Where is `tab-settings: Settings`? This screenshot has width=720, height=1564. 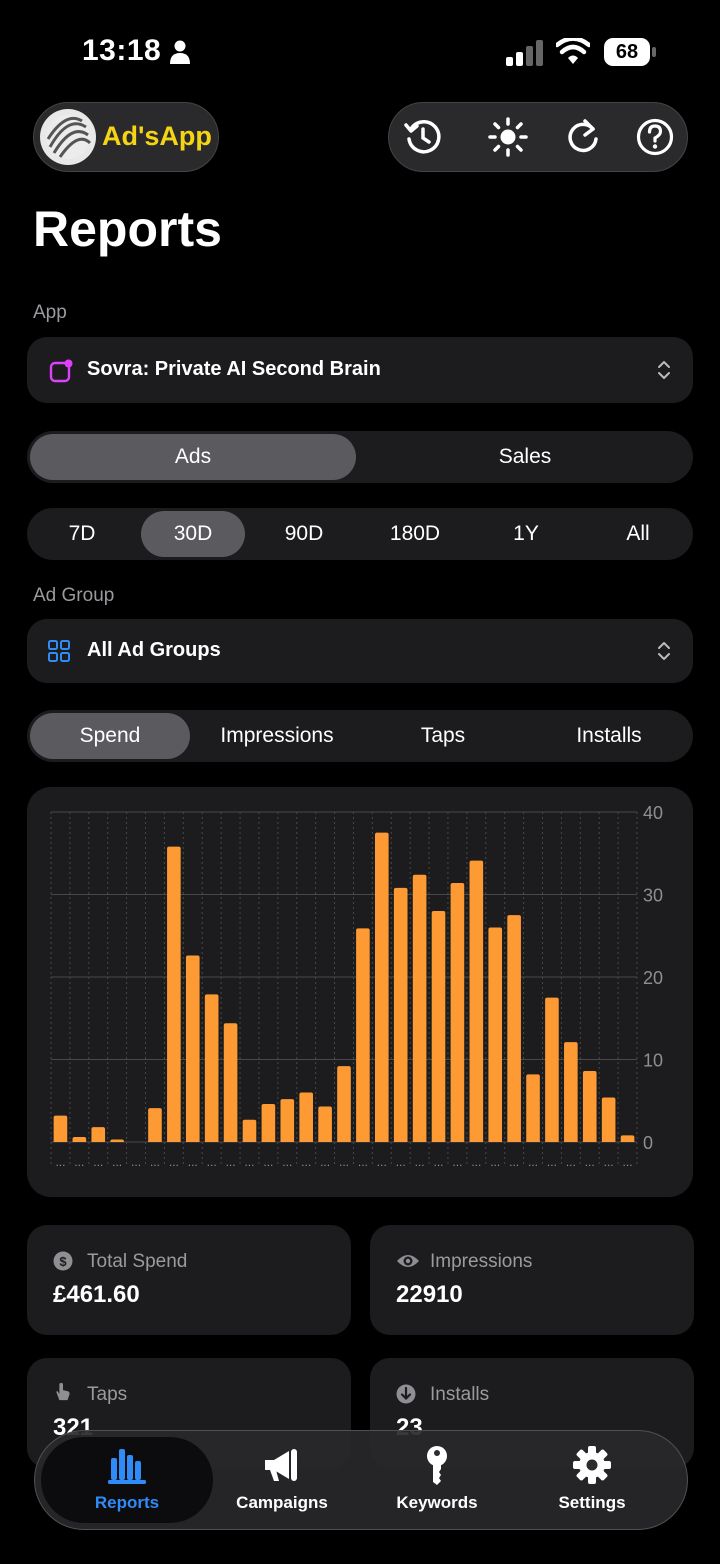
tab-settings: Settings is located at coordinates (592, 1481).